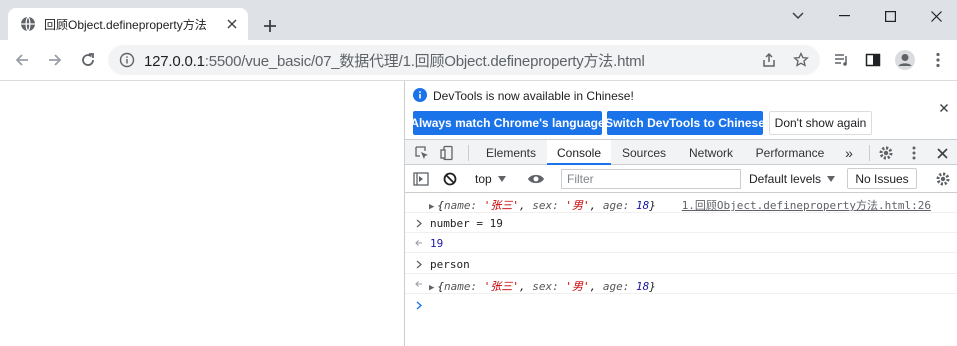 Image resolution: width=957 pixels, height=346 pixels. I want to click on tab-strip: 回顾Object.defineproperty方法, so click(478, 20).